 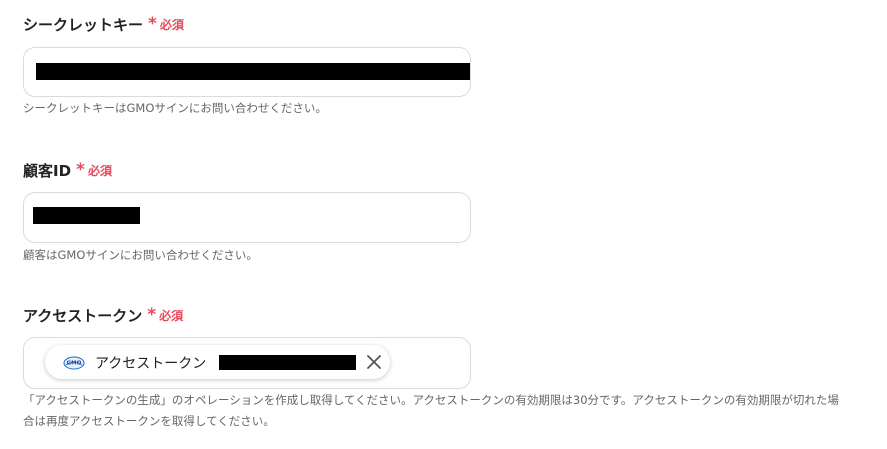 What do you see at coordinates (83, 316) in the screenshot?
I see `access-token-label-text: アクセストークン` at bounding box center [83, 316].